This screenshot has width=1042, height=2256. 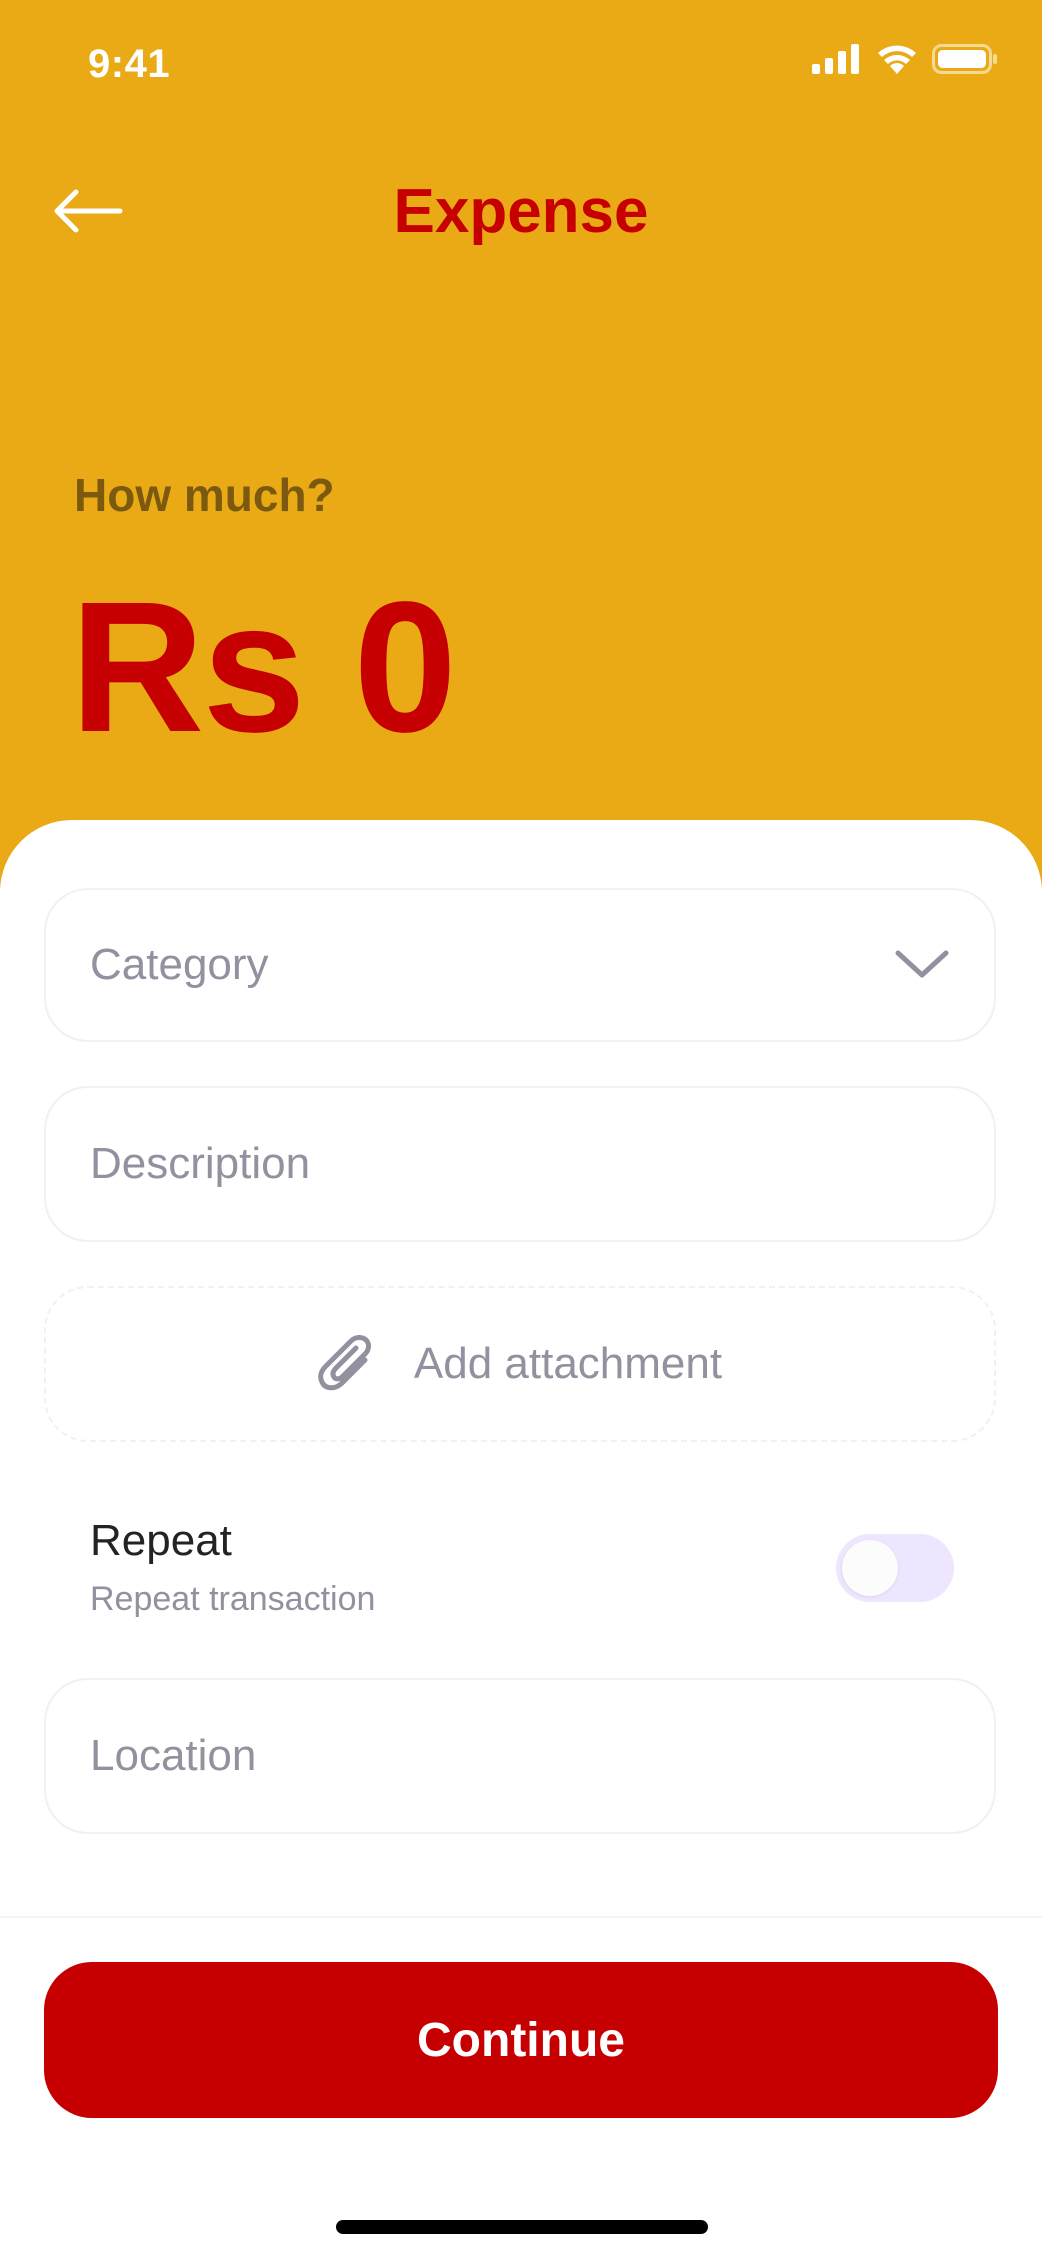 What do you see at coordinates (870, 1568) in the screenshot?
I see `repeat-toggle-knob` at bounding box center [870, 1568].